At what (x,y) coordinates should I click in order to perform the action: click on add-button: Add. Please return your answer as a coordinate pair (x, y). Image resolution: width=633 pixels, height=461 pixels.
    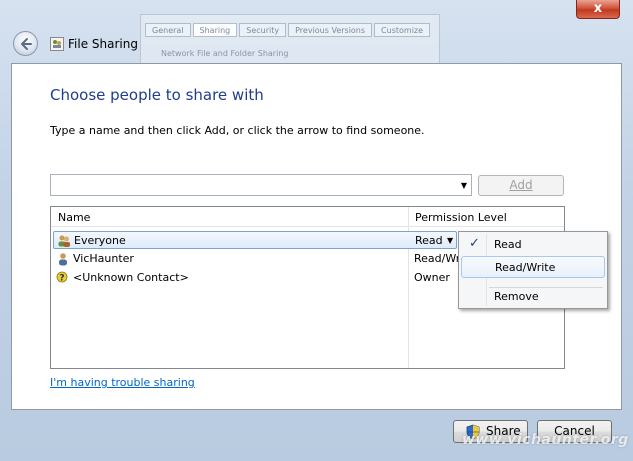
    Looking at the image, I should click on (521, 185).